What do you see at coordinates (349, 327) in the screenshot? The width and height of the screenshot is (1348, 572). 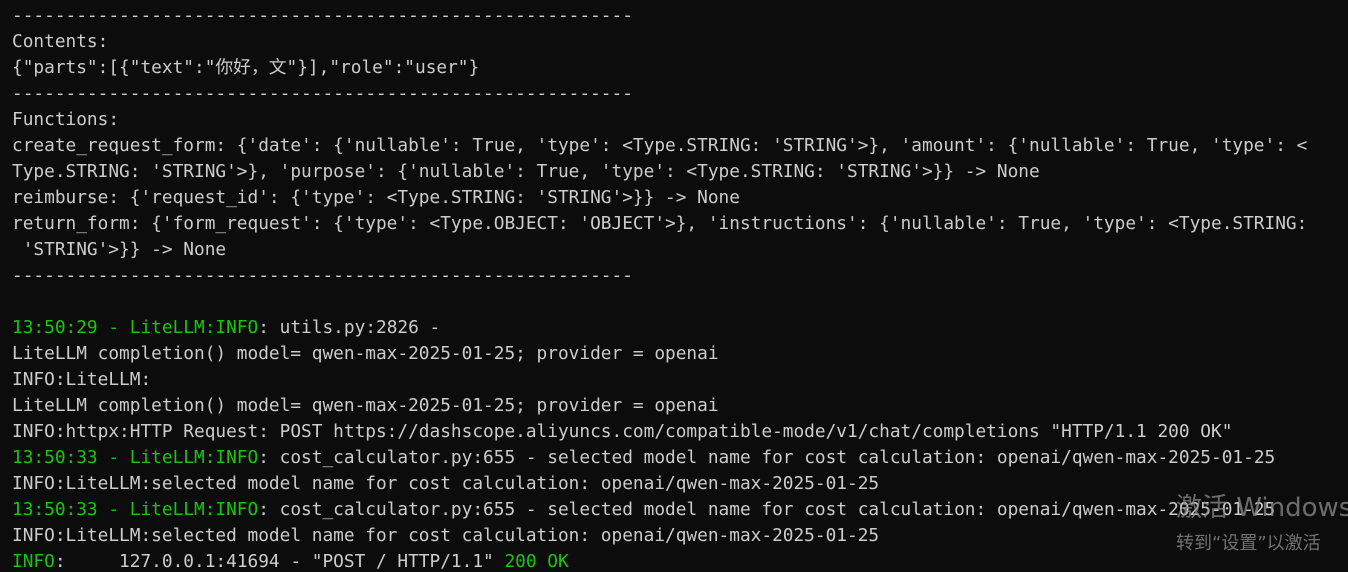 I see `terminal-line-text: : utils.py:2826 -` at bounding box center [349, 327].